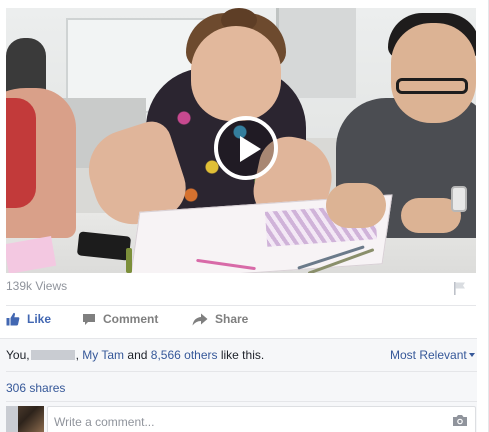  Describe the element at coordinates (18, 355) in the screenshot. I see `likes-prefix: You,` at that location.